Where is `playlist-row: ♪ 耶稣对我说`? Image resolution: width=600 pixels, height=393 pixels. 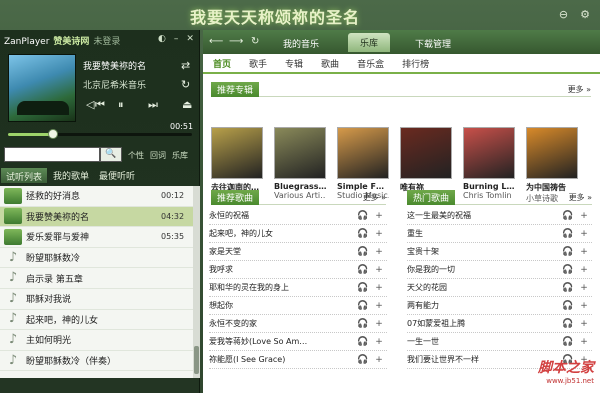 playlist-row: ♪ 耶稣对我说 is located at coordinates (96, 299).